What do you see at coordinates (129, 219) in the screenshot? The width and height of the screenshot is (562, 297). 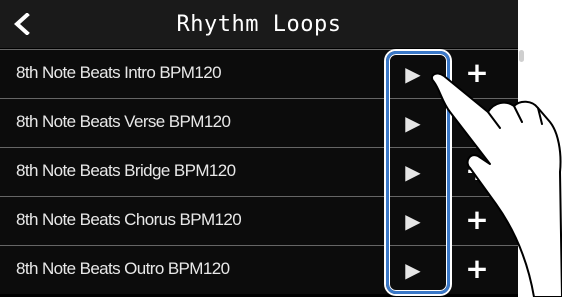 I see `loop-name: 8th Note Beats Chorus BPM120` at bounding box center [129, 219].